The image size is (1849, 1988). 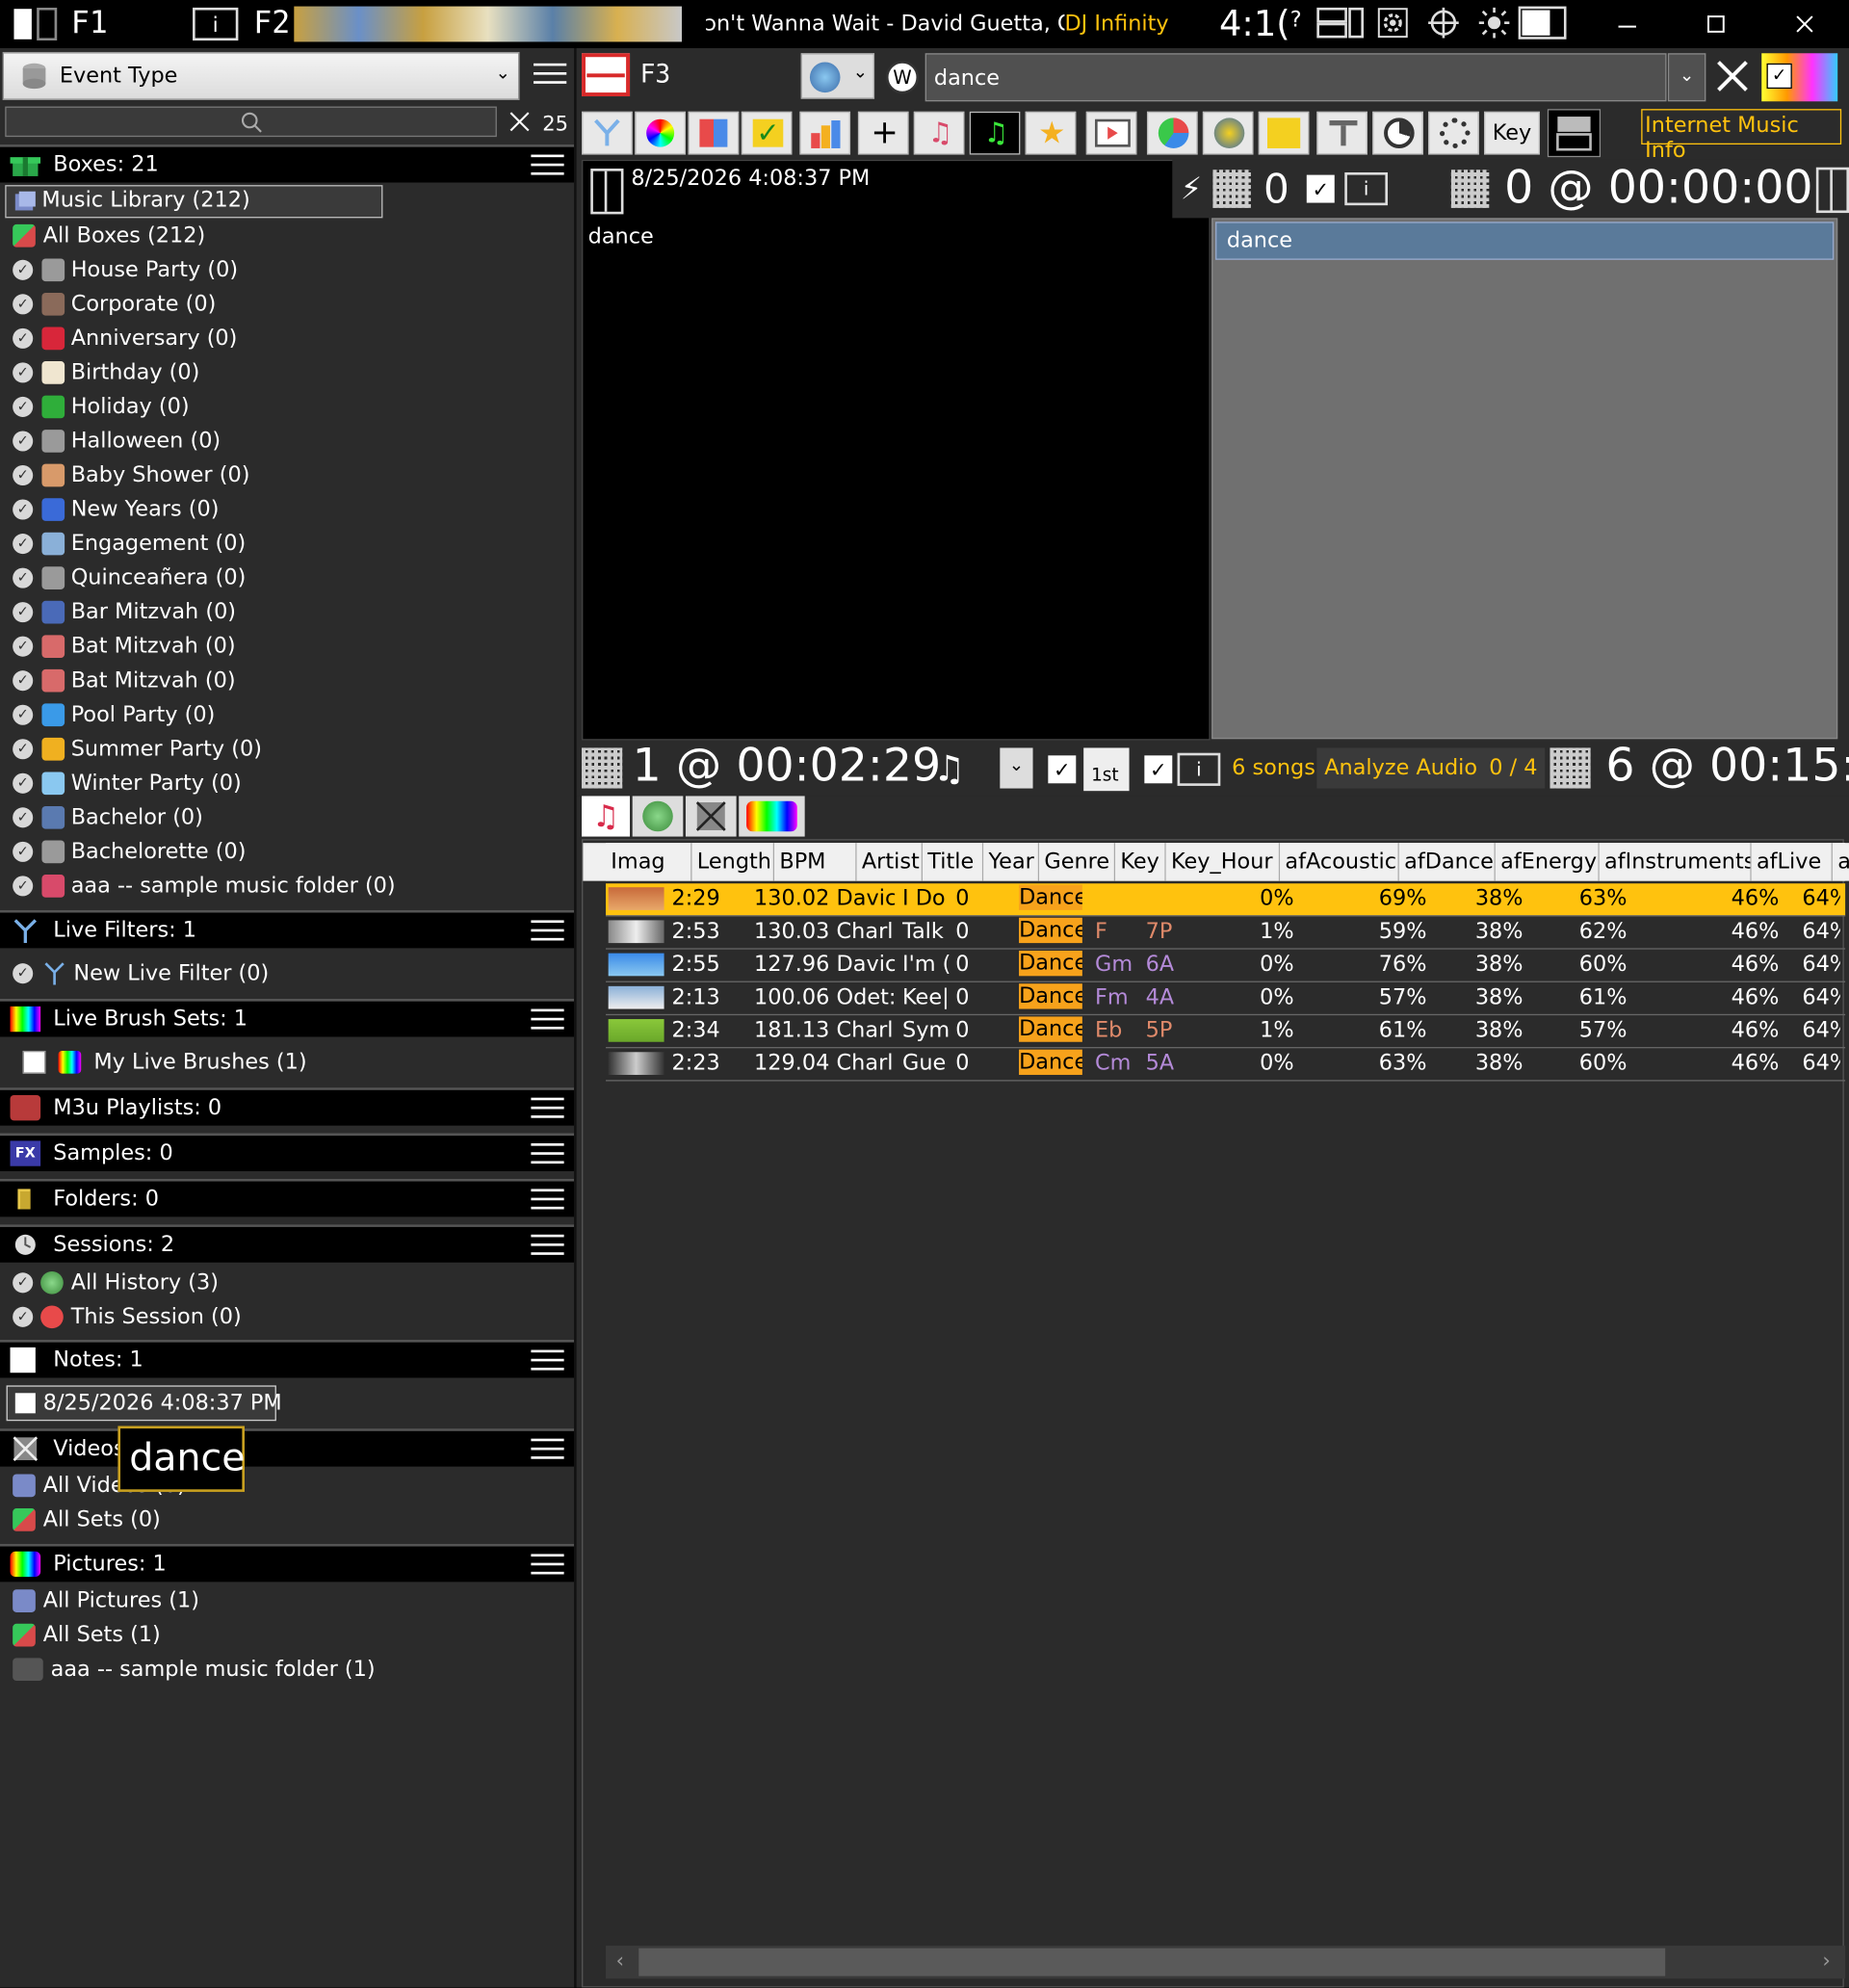 What do you see at coordinates (1140, 862) in the screenshot?
I see `column-header: Key` at bounding box center [1140, 862].